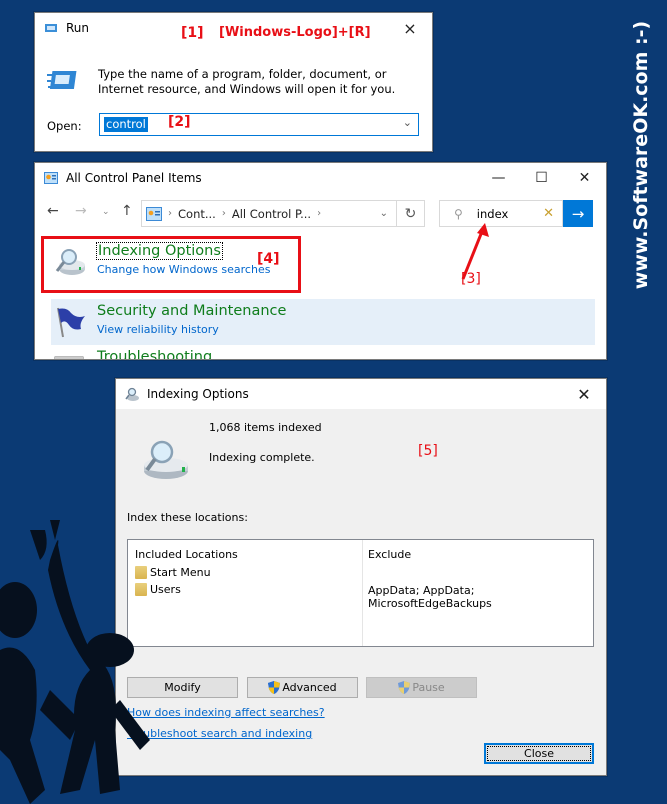  I want to click on modify-button: Modify, so click(182, 687).